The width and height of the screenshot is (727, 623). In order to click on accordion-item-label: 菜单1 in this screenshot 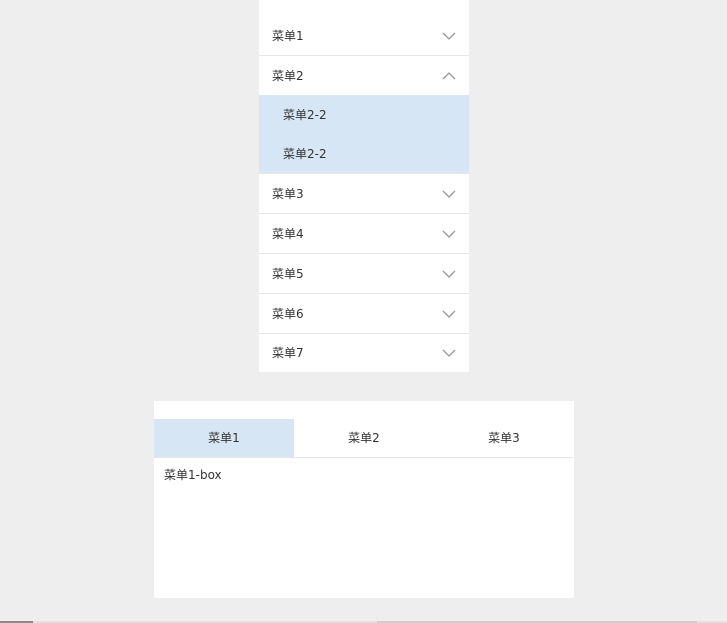, I will do `click(288, 36)`.